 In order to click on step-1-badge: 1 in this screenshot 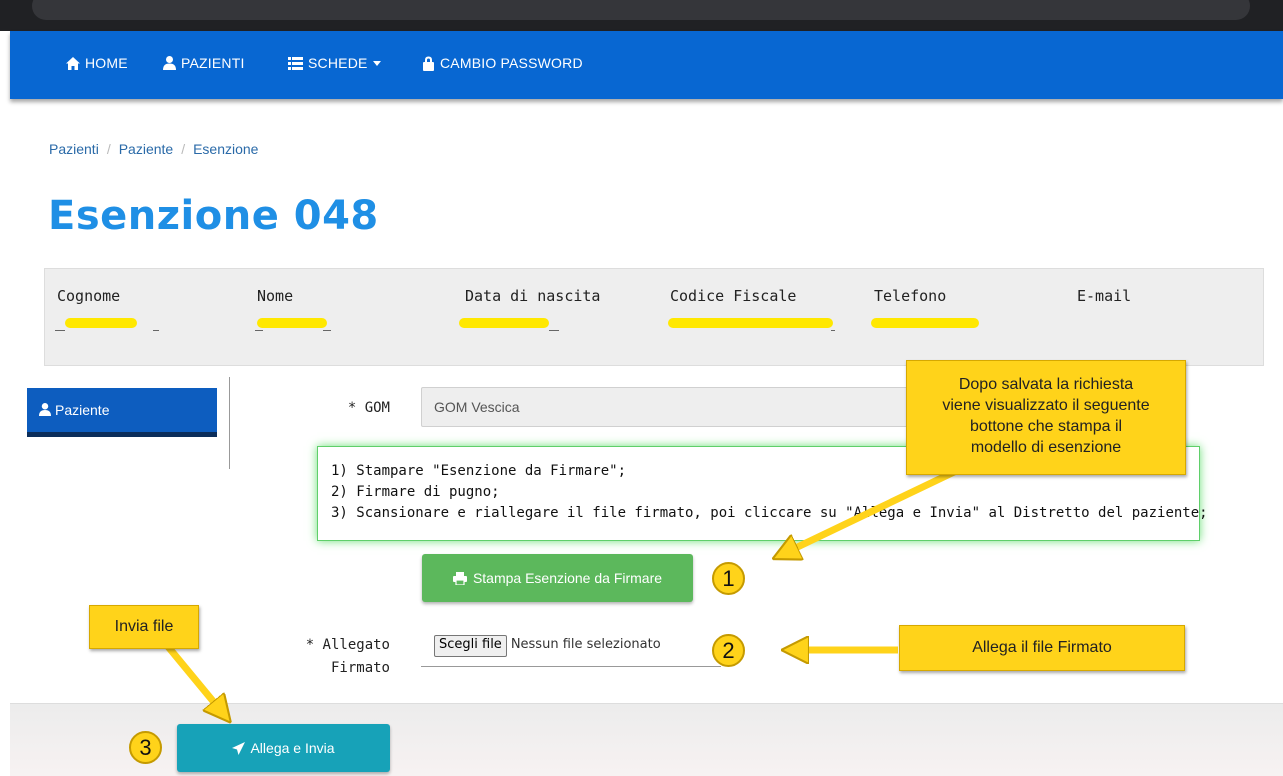, I will do `click(728, 578)`.